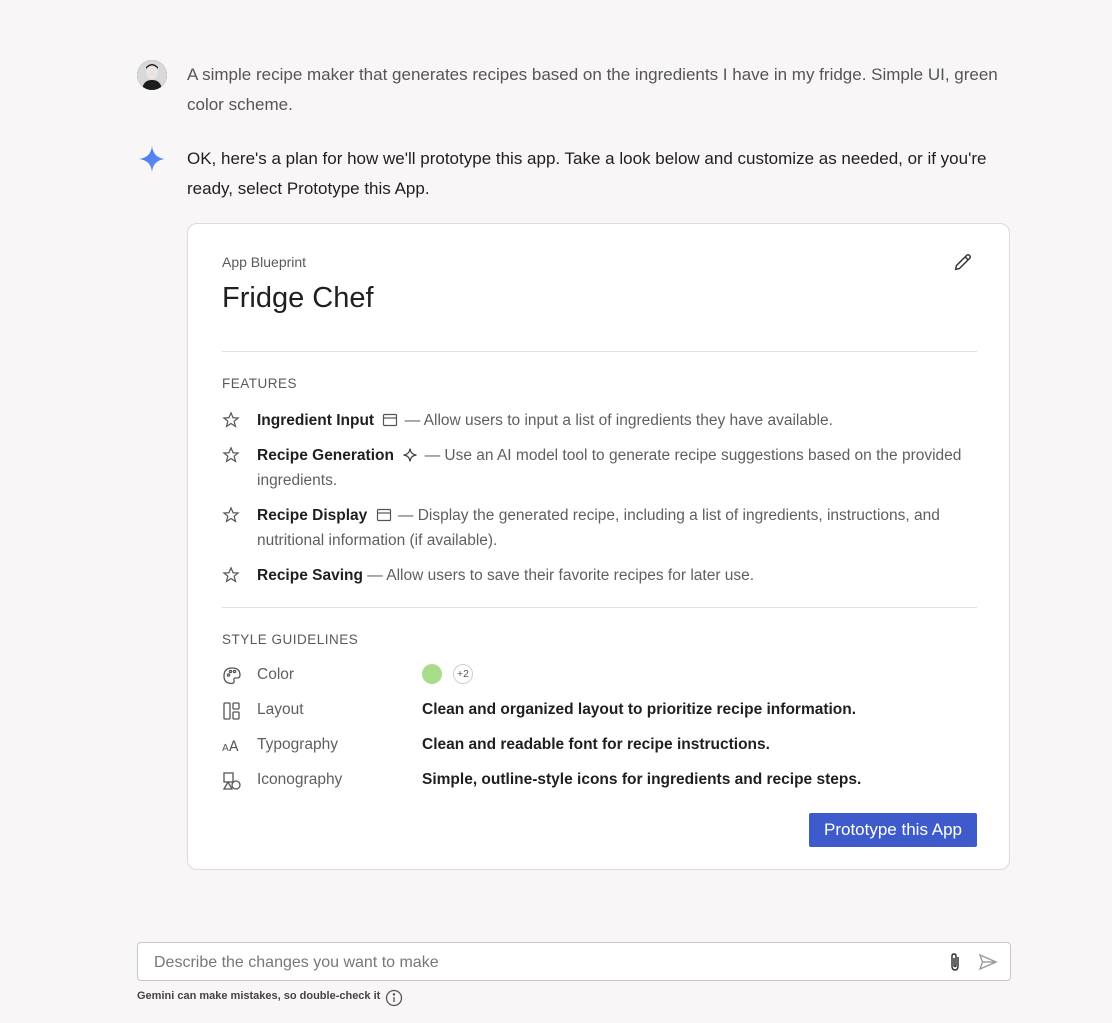 This screenshot has width=1112, height=1023. What do you see at coordinates (276, 674) in the screenshot?
I see `style-label: Color` at bounding box center [276, 674].